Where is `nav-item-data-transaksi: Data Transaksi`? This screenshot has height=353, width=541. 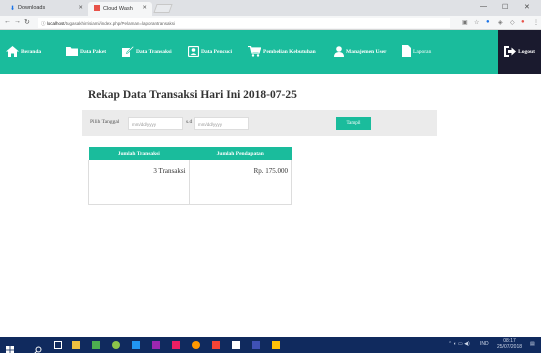
nav-item-data-transaksi: Data Transaksi is located at coordinates (147, 52).